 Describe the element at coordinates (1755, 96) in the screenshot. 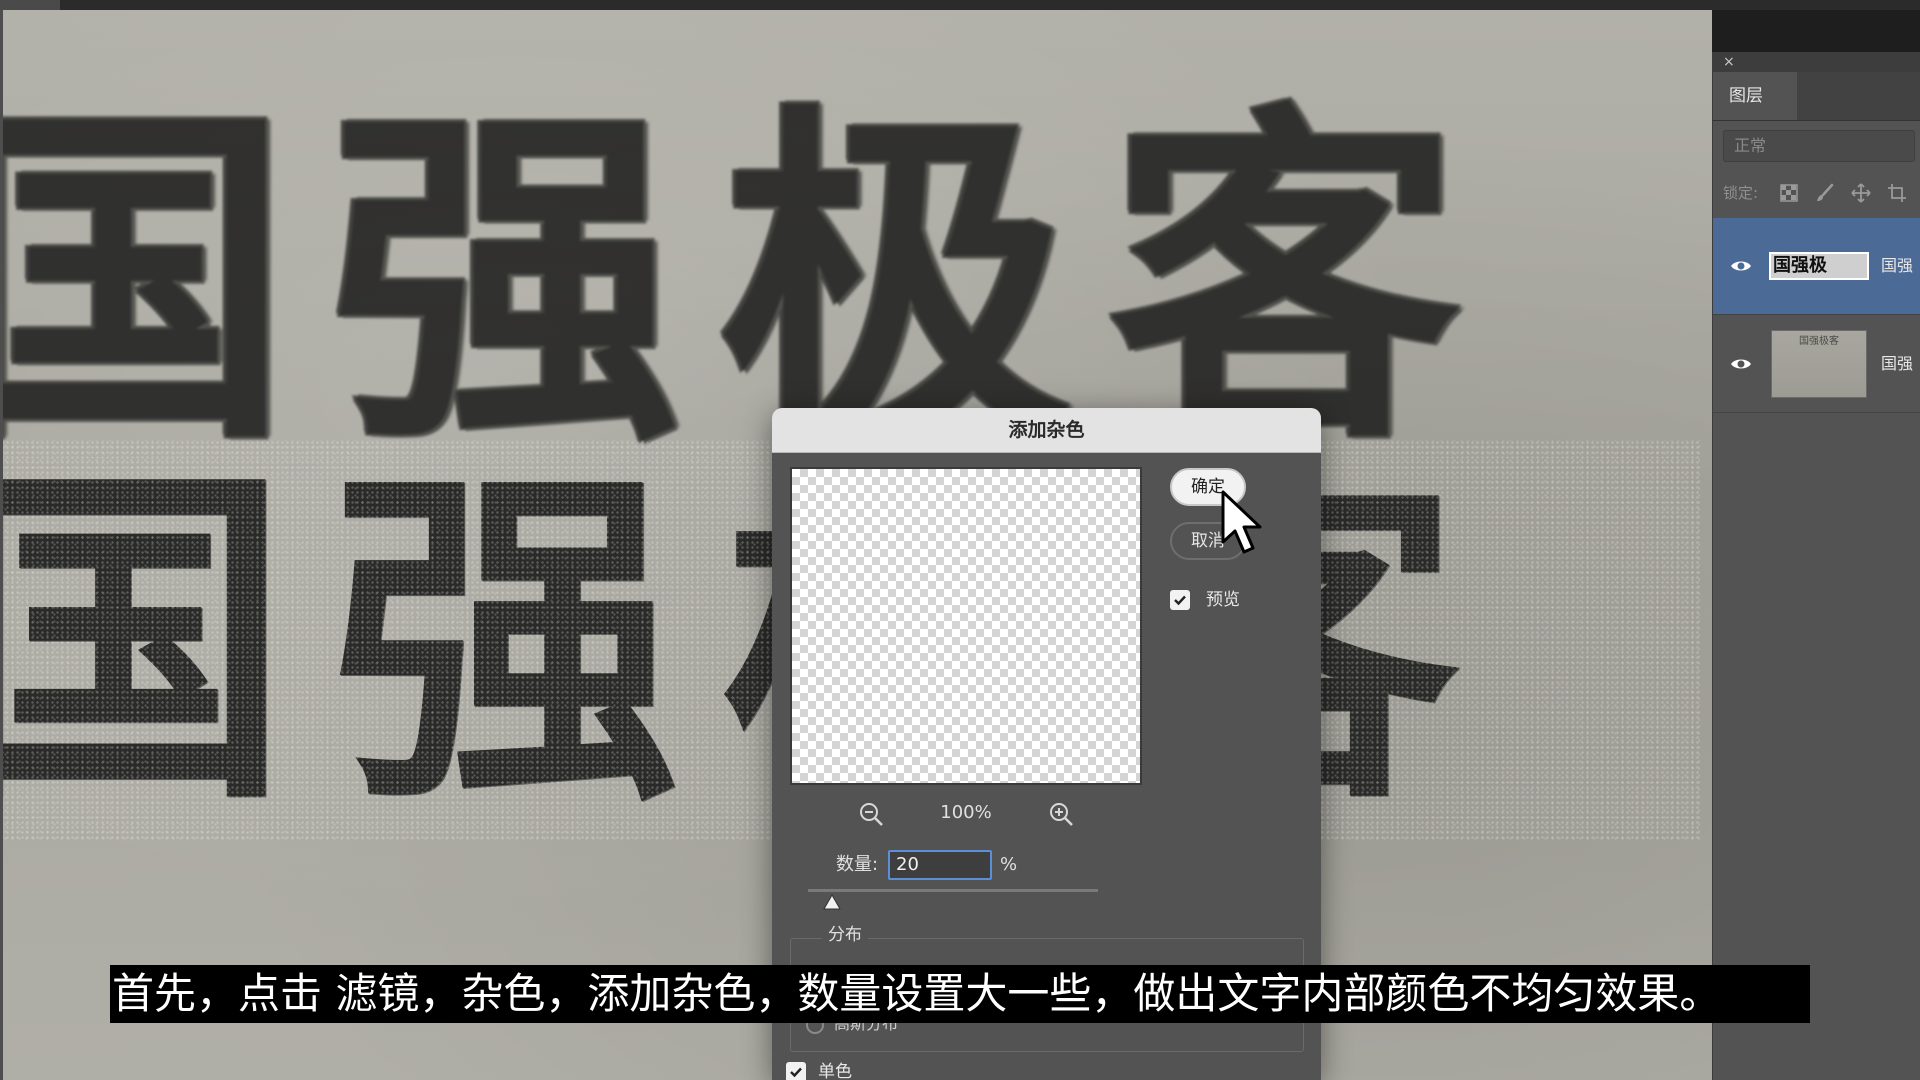

I see `tab-layers: 图层` at that location.